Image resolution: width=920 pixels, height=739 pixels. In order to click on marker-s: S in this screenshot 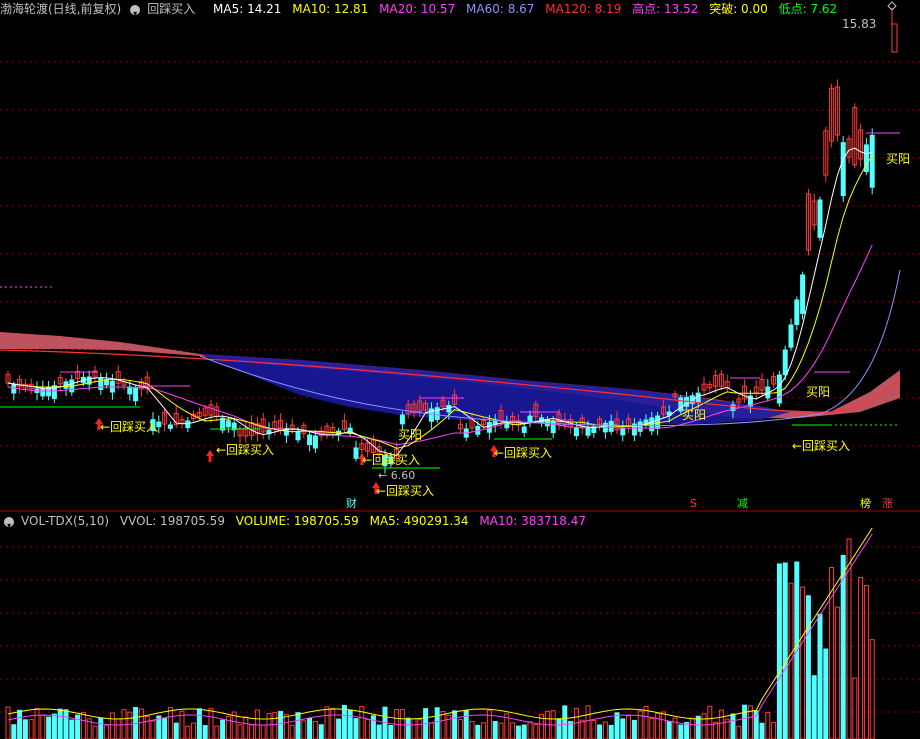, I will do `click(693, 504)`.